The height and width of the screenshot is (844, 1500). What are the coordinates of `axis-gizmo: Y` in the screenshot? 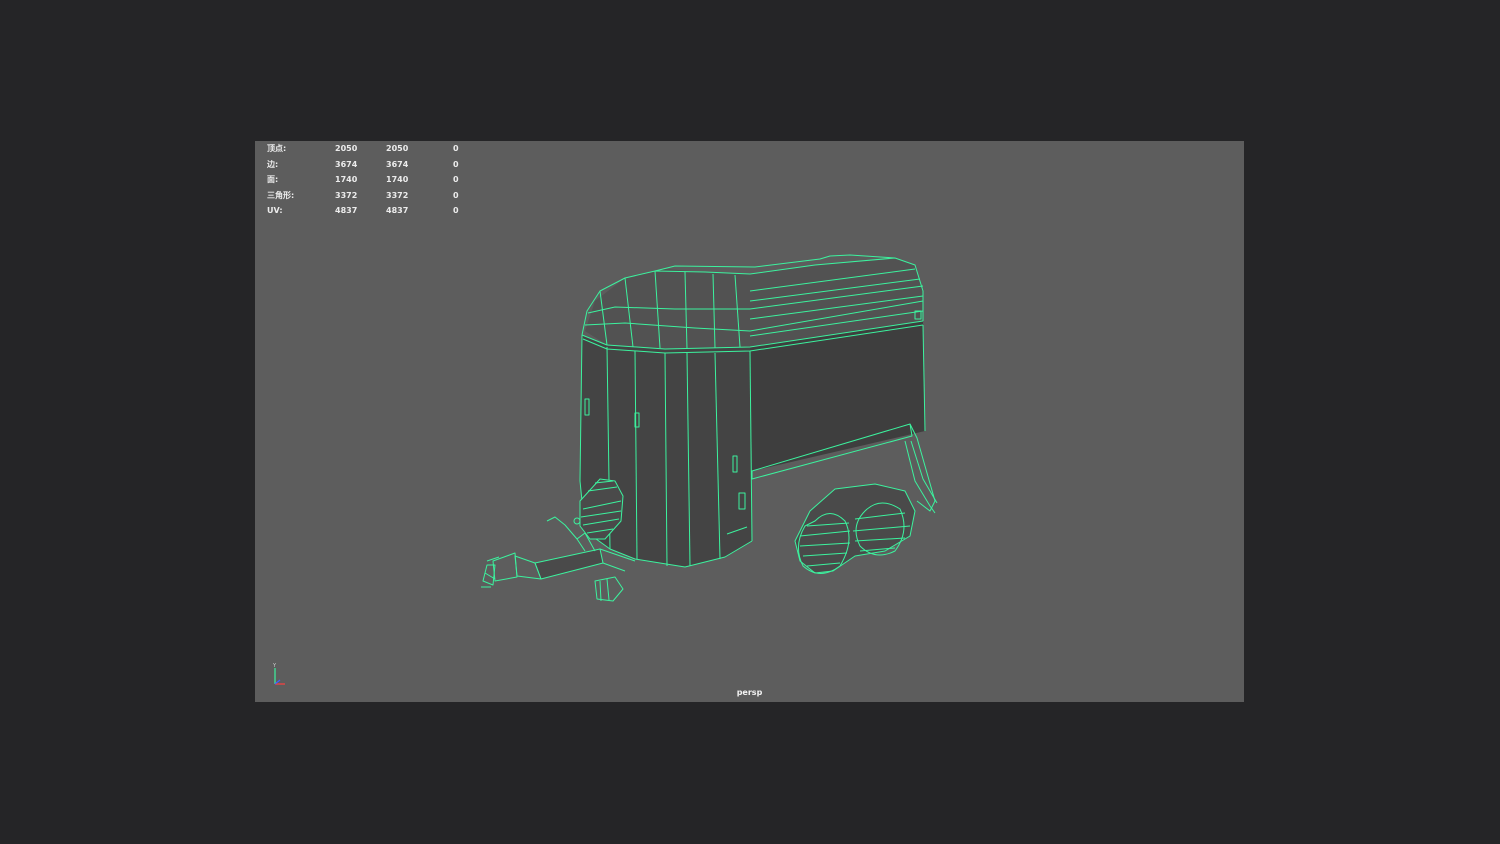 It's located at (278, 674).